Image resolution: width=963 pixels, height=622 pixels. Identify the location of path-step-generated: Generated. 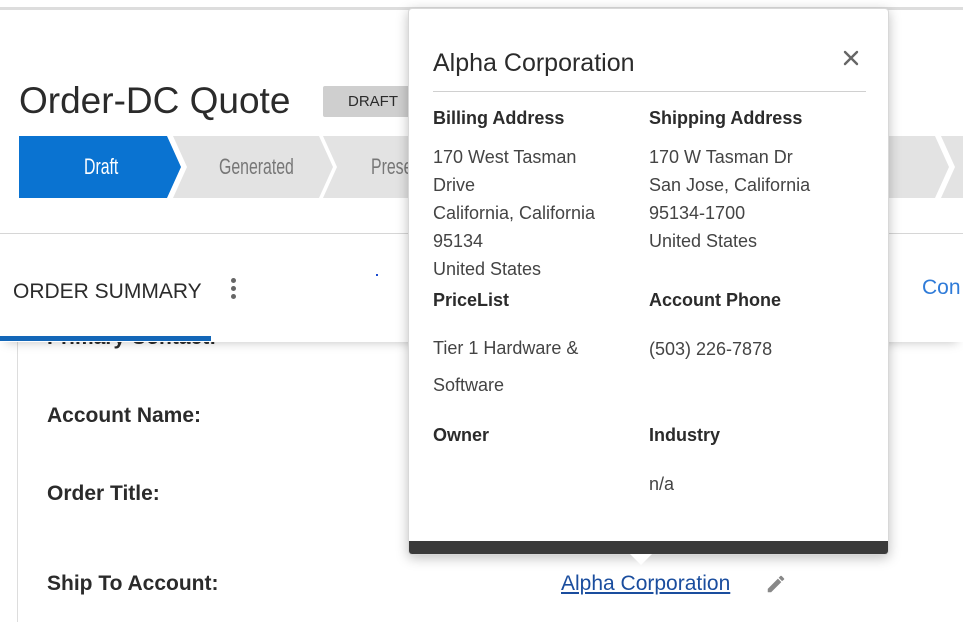
(253, 167).